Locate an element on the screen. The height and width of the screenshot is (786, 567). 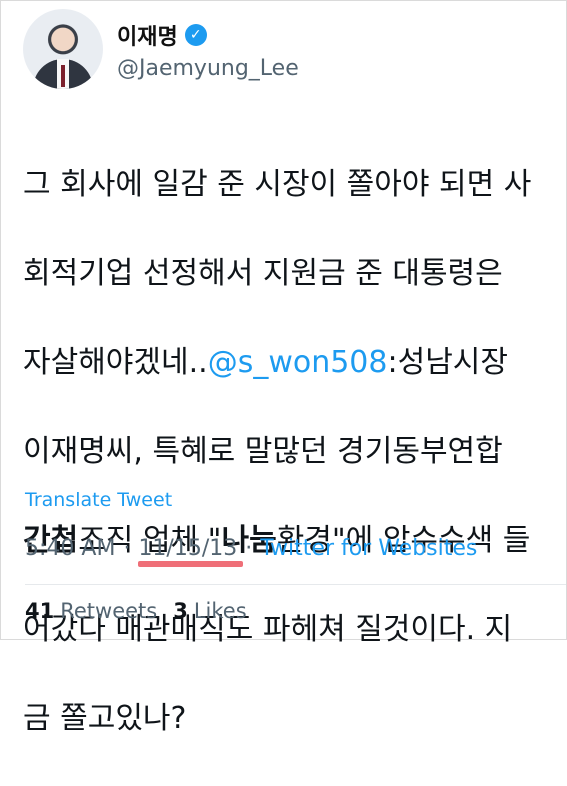
mention-link: @s_won508 is located at coordinates (298, 362).